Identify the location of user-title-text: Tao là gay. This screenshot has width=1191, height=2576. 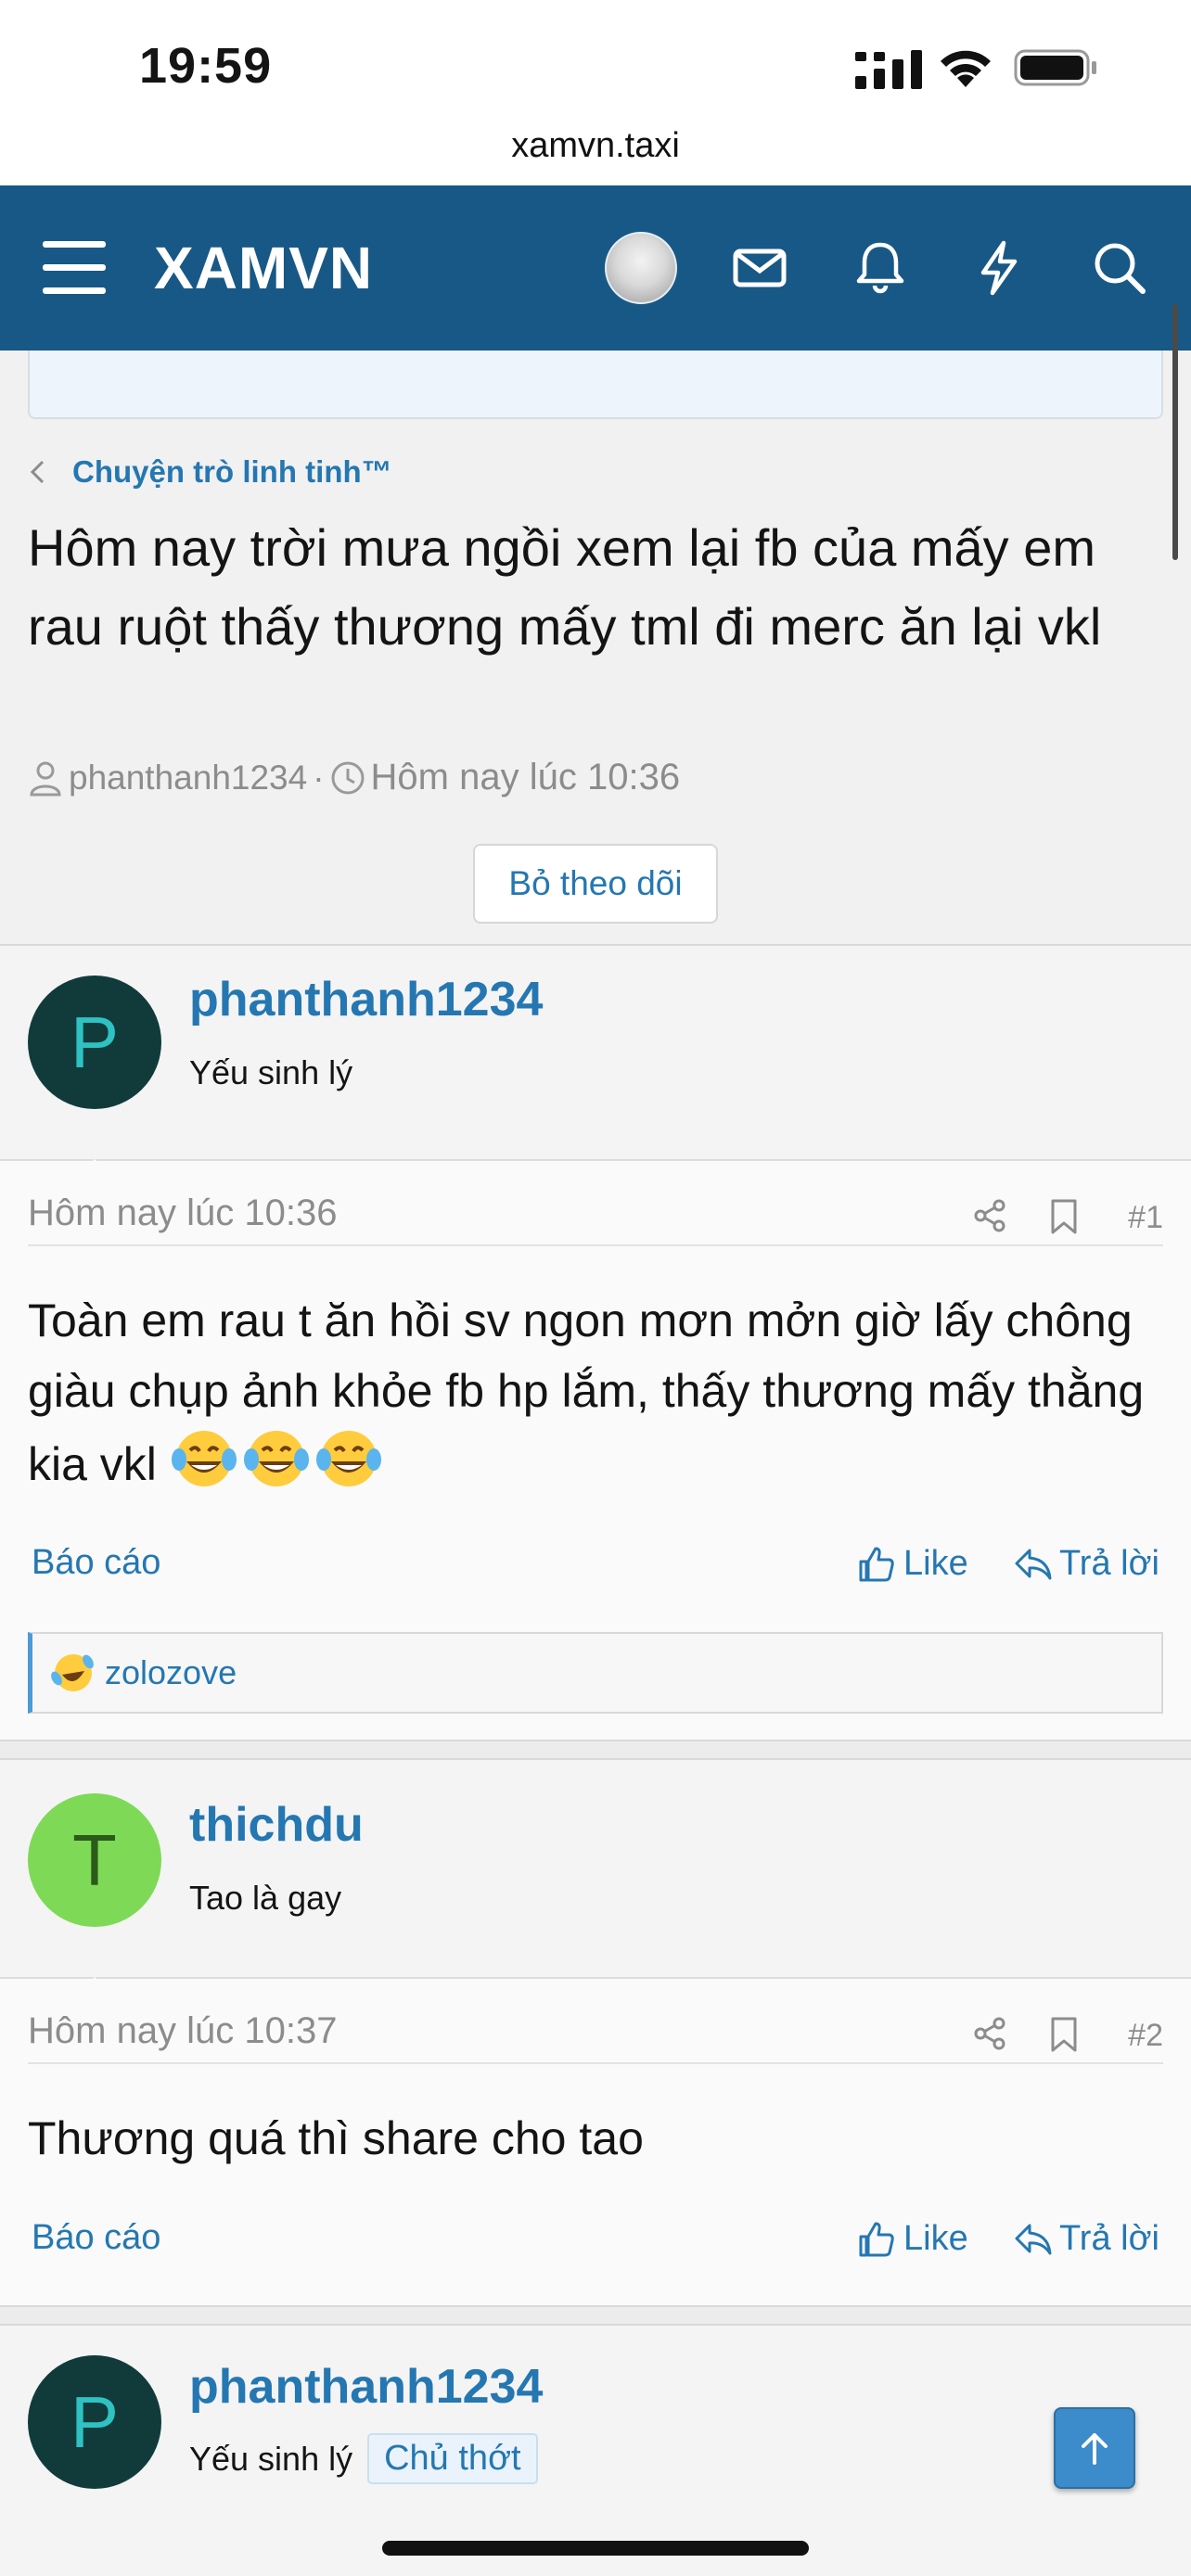
(265, 1898).